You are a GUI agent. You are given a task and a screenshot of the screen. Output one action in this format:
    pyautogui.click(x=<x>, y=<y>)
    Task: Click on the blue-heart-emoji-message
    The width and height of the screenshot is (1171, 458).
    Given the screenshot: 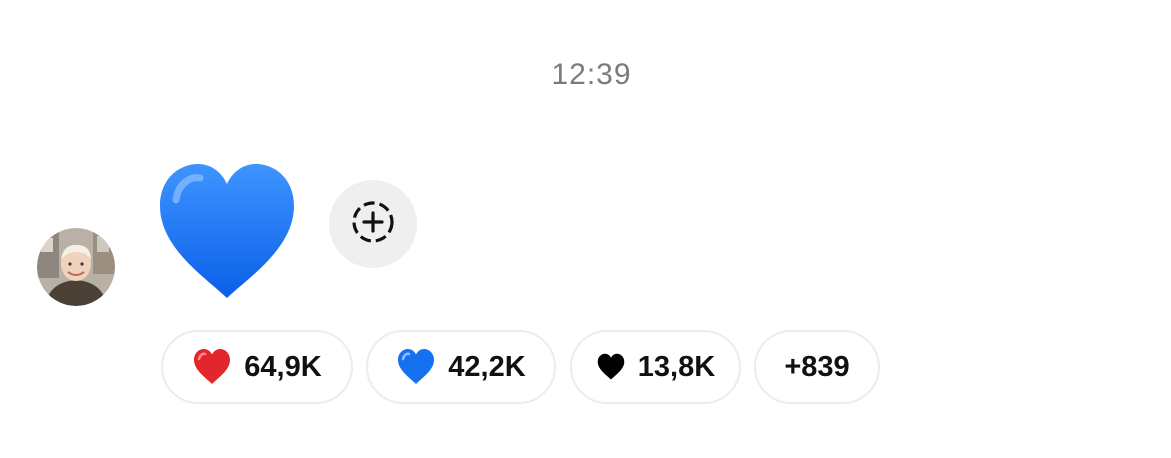 What is the action you would take?
    pyautogui.click(x=227, y=230)
    